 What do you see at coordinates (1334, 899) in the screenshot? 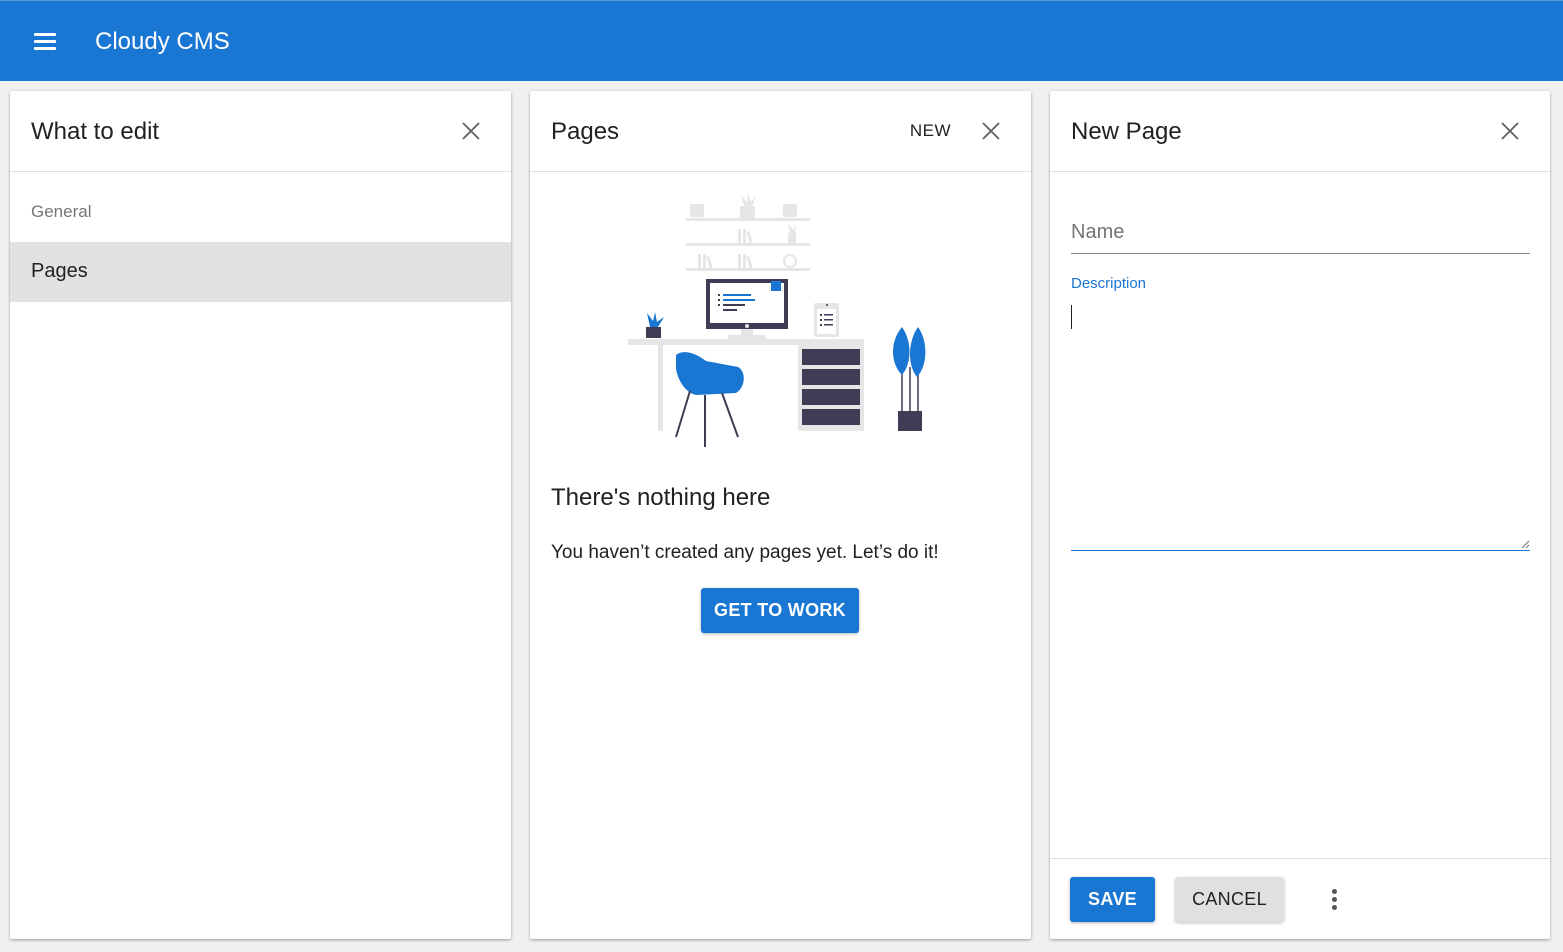
I see `more-vert-icon` at bounding box center [1334, 899].